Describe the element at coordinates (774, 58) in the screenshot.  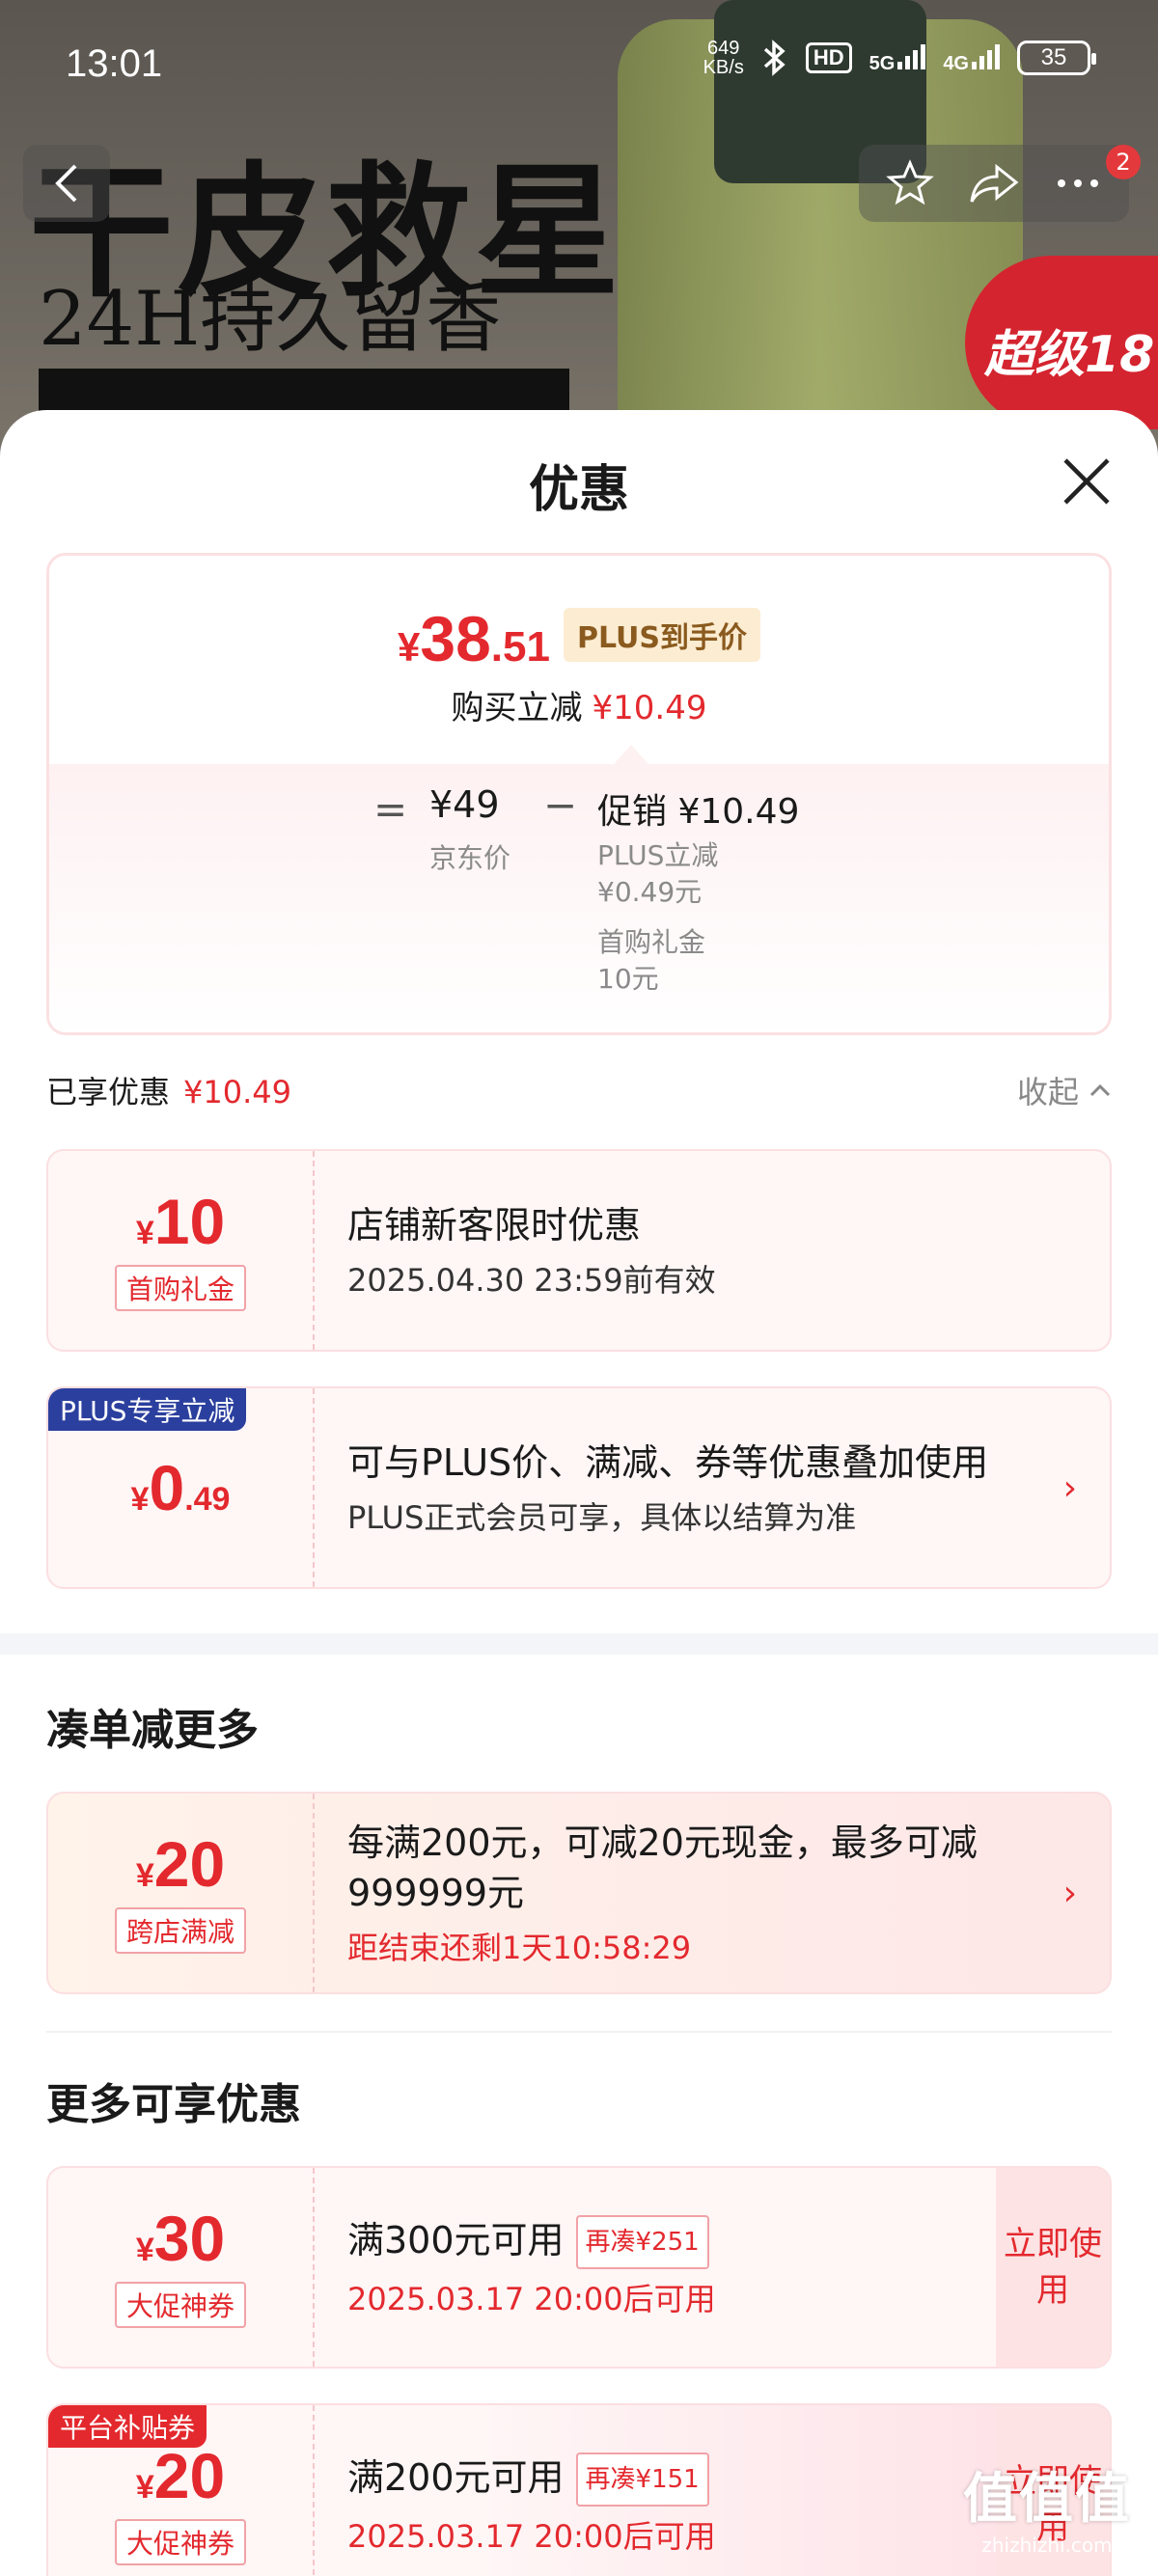
I see `bluetooth-icon` at that location.